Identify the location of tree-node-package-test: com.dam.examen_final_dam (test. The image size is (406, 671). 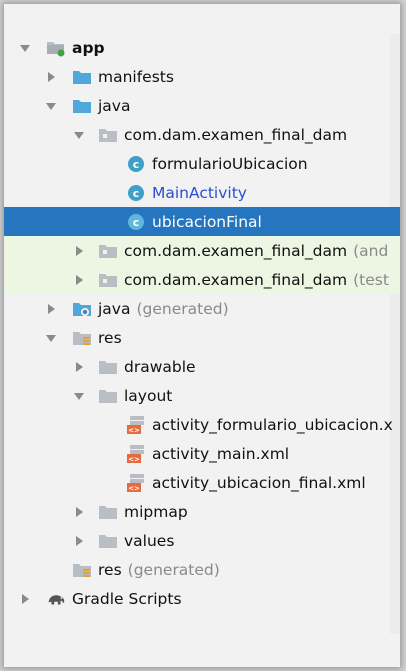
(202, 279).